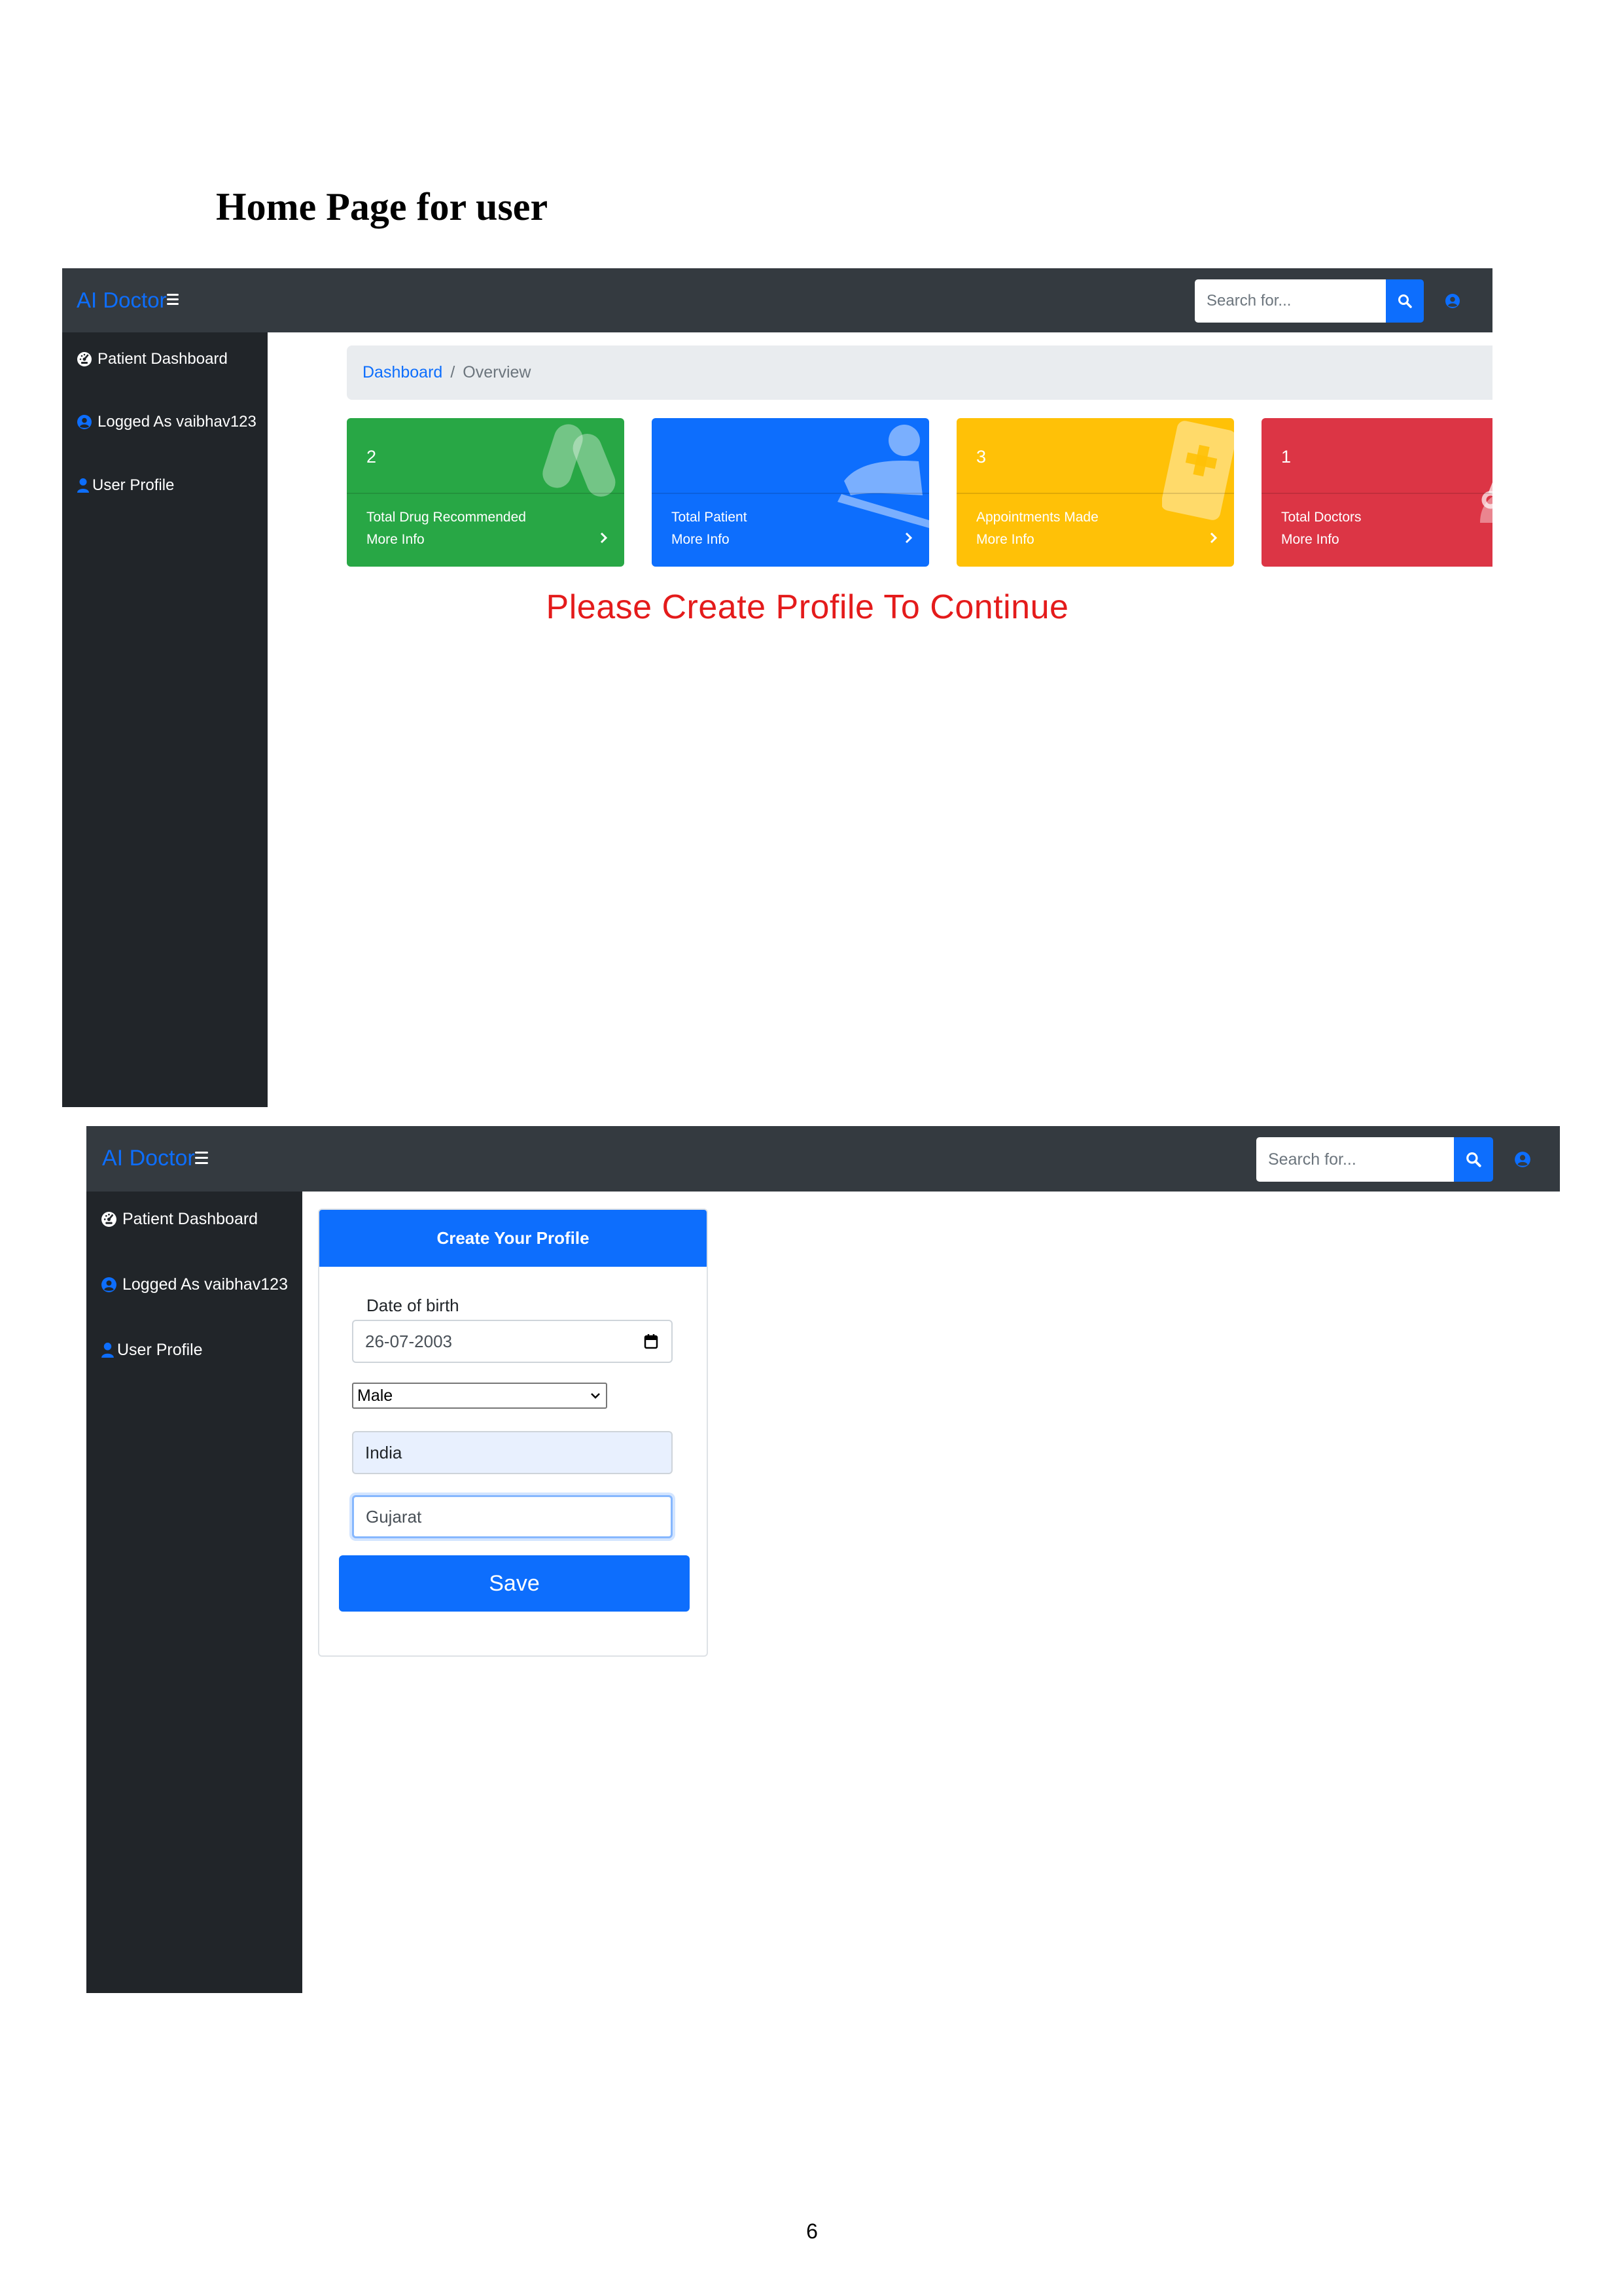  I want to click on breadcrumb: Dashboard / Overview, so click(919, 373).